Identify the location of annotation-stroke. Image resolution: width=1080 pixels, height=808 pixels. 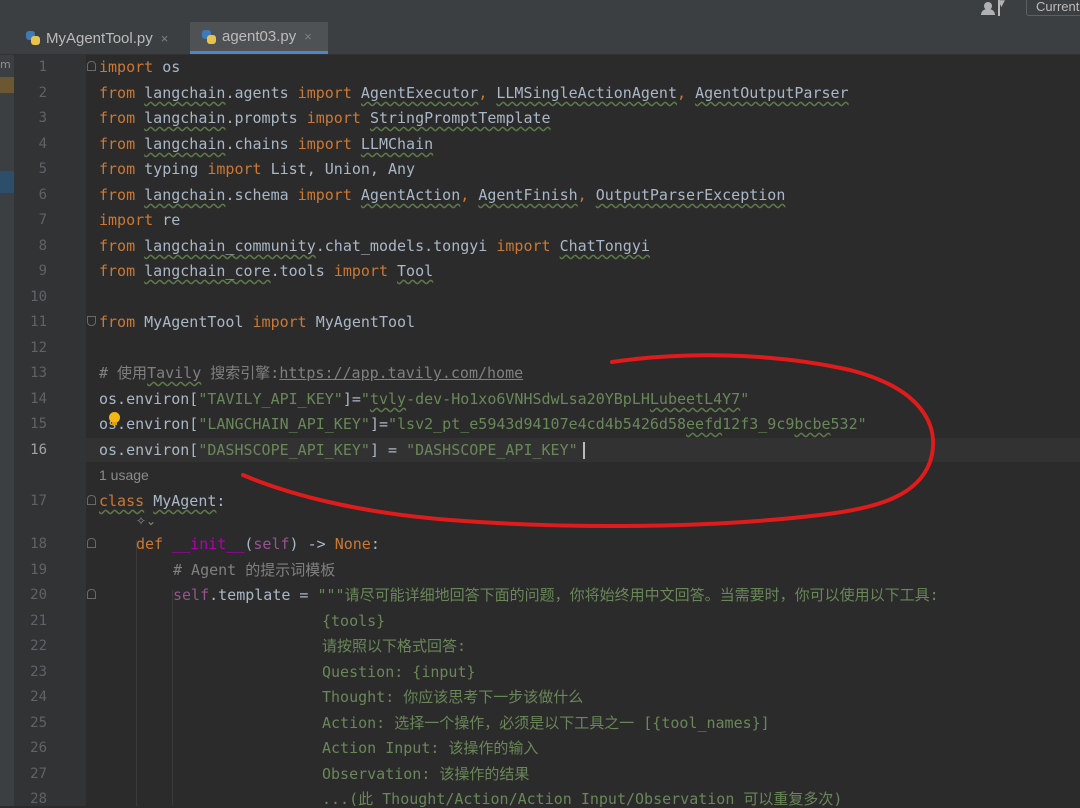
(588, 441).